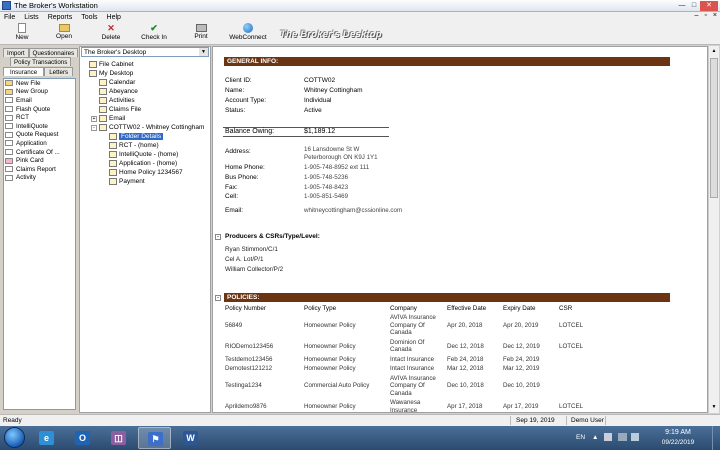 This screenshot has width=720, height=450. Describe the element at coordinates (145, 91) in the screenshot. I see `tree-node: Abeyance` at that location.